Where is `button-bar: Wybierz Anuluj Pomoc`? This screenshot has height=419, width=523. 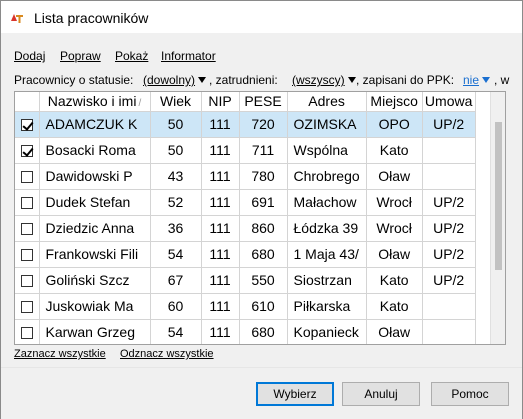 button-bar: Wybierz Anuluj Pomoc is located at coordinates (261, 393).